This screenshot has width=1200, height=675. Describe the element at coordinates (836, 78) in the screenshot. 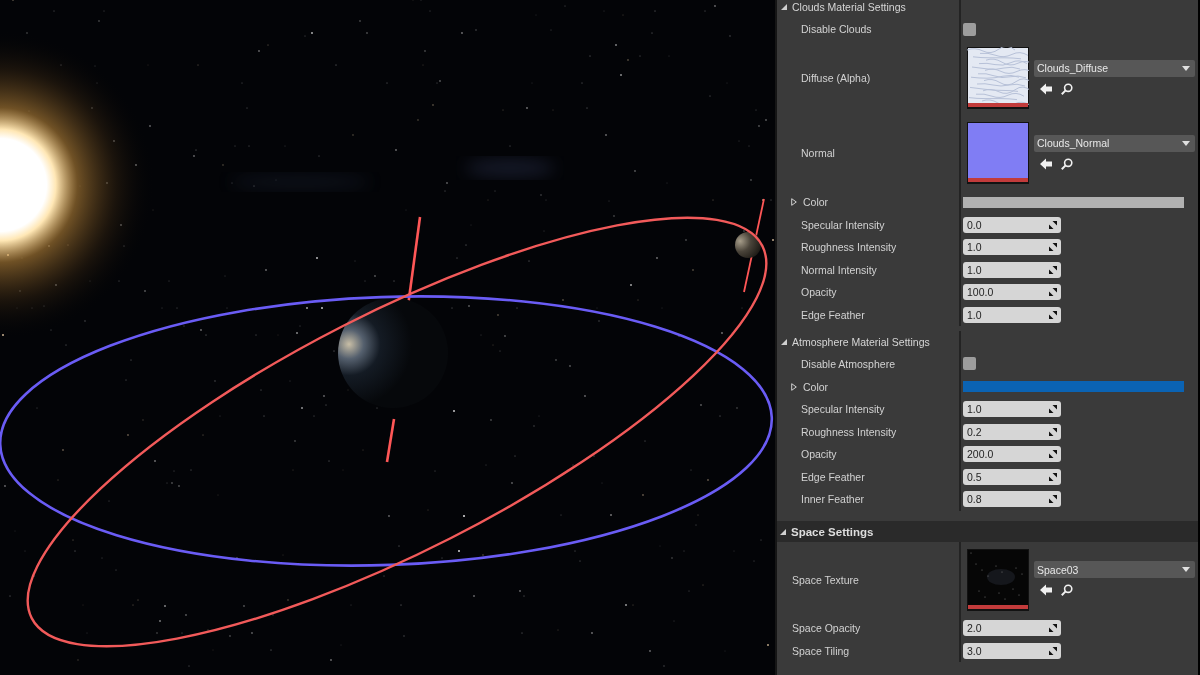

I see `property-label: Diffuse (Alpha)` at that location.